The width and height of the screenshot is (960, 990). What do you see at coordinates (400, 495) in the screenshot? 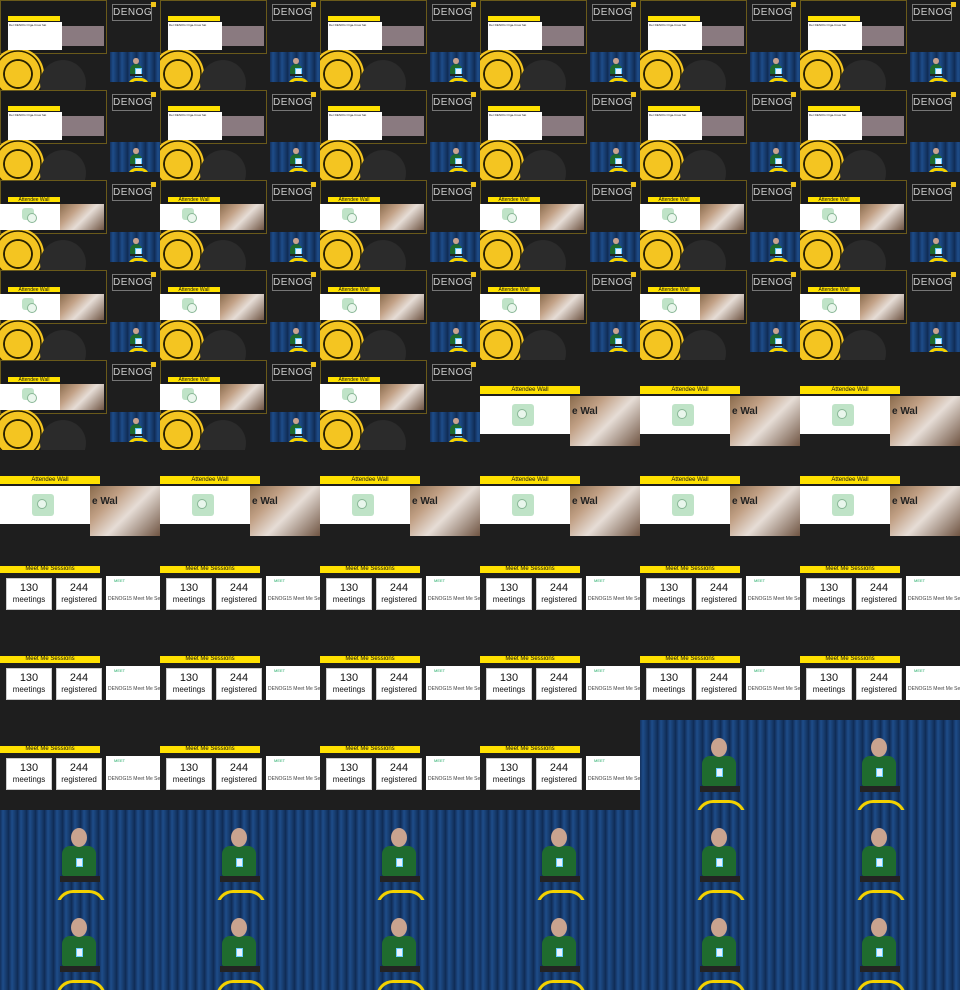
I see `thumbnail-attendee_full: Attendee Wall e Wal` at bounding box center [400, 495].